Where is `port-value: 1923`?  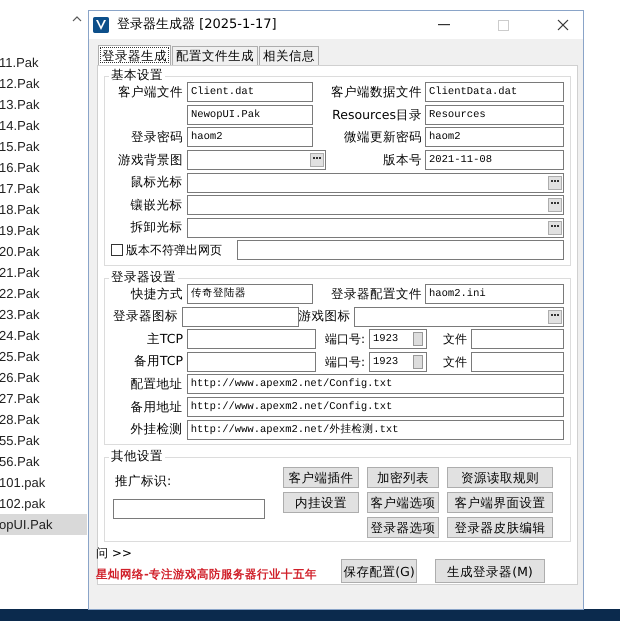
port-value: 1923 is located at coordinates (385, 362).